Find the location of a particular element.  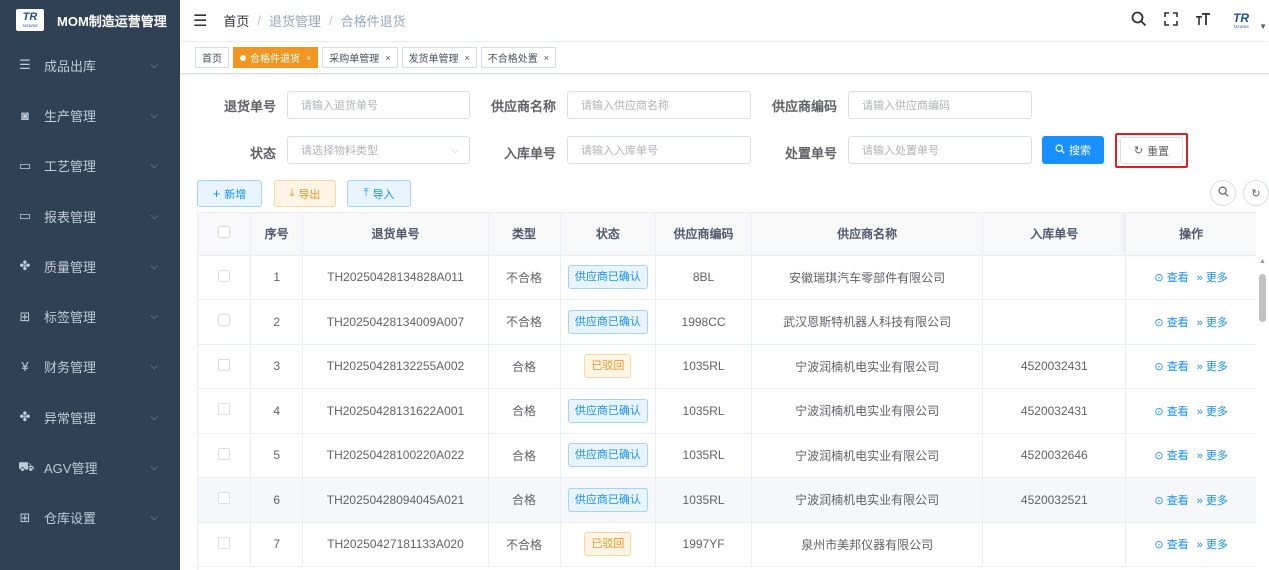

sidebar-item: ¥ 财务管理 ⌵ is located at coordinates (90, 367).